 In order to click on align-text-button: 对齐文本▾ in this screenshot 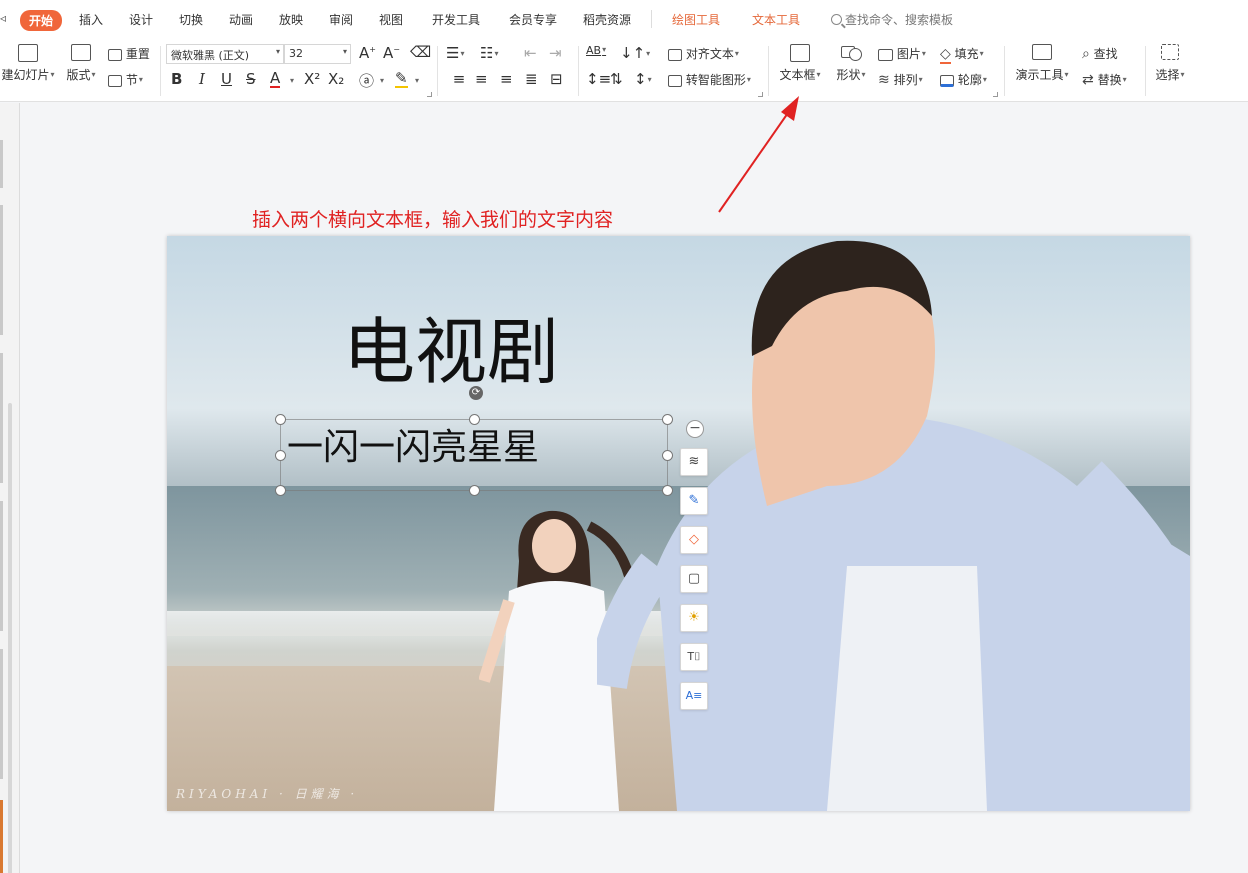, I will do `click(703, 53)`.